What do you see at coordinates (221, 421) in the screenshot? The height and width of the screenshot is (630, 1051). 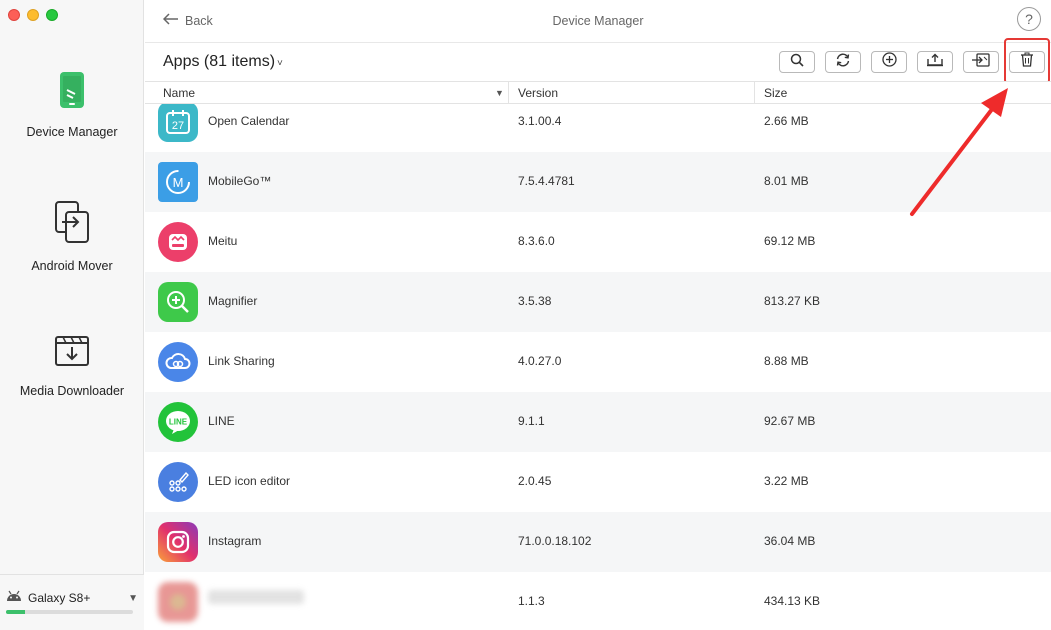 I see `app-name: LINE` at bounding box center [221, 421].